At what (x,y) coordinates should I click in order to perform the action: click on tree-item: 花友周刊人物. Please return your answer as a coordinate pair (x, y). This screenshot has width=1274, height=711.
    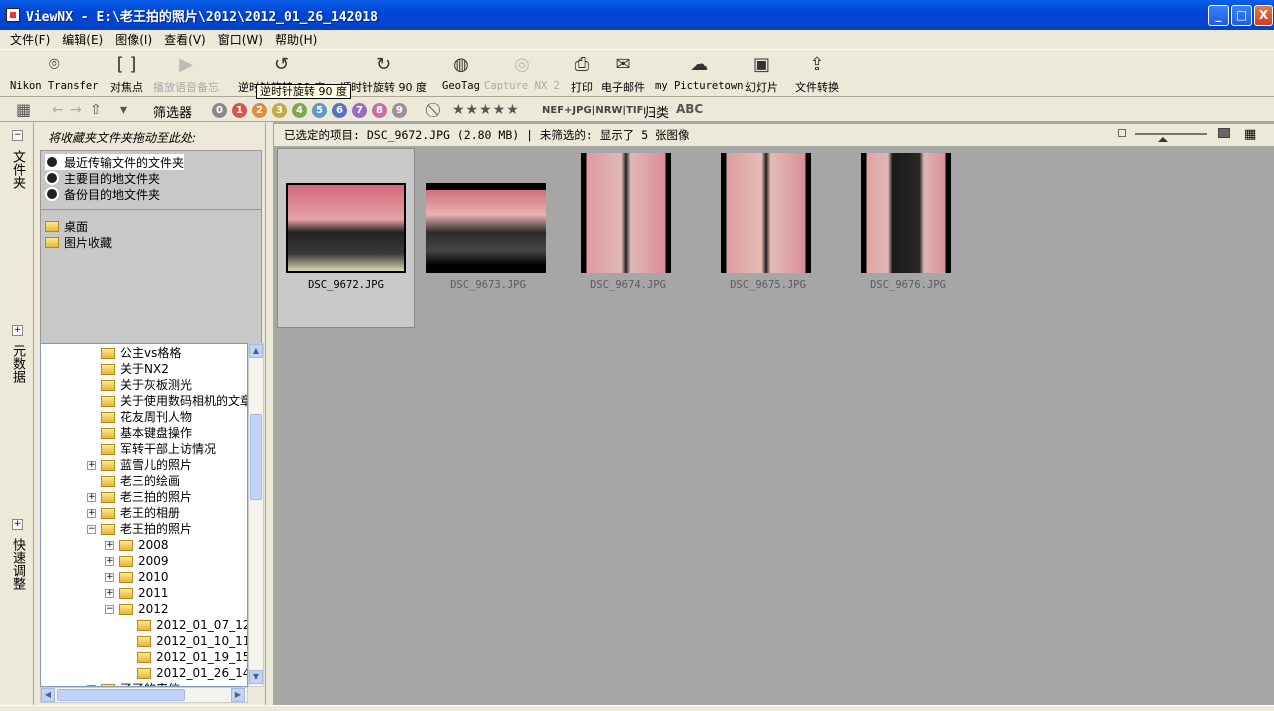
    Looking at the image, I should click on (146, 417).